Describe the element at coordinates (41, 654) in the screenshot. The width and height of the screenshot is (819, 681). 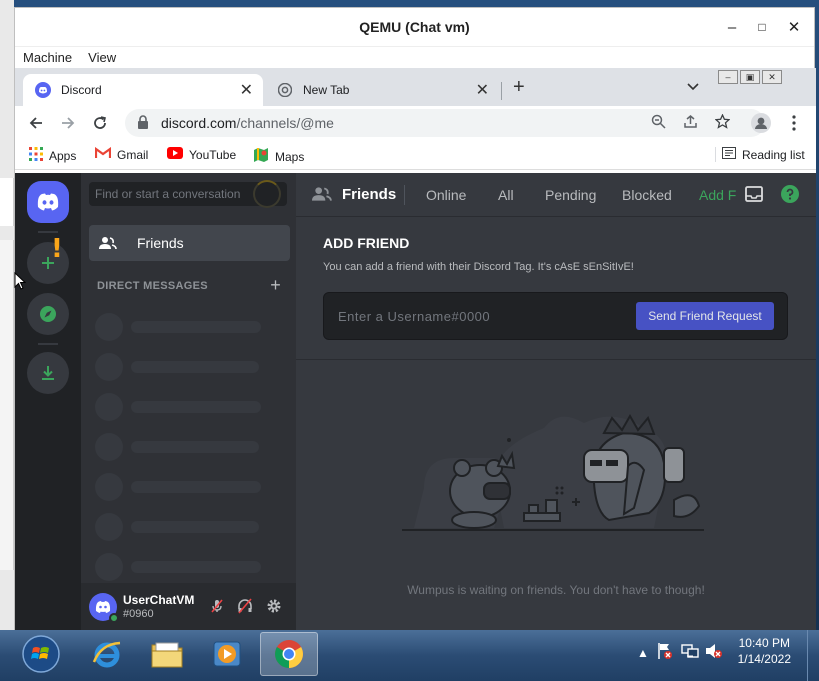
I see `start-button` at that location.